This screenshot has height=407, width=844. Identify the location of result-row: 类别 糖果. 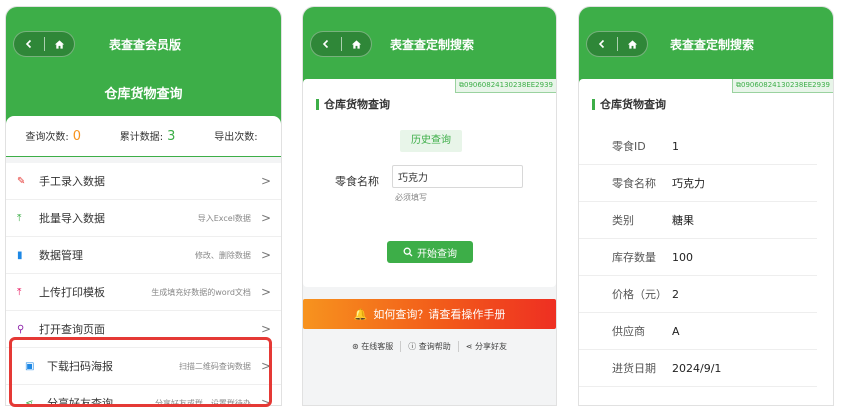
(698, 220).